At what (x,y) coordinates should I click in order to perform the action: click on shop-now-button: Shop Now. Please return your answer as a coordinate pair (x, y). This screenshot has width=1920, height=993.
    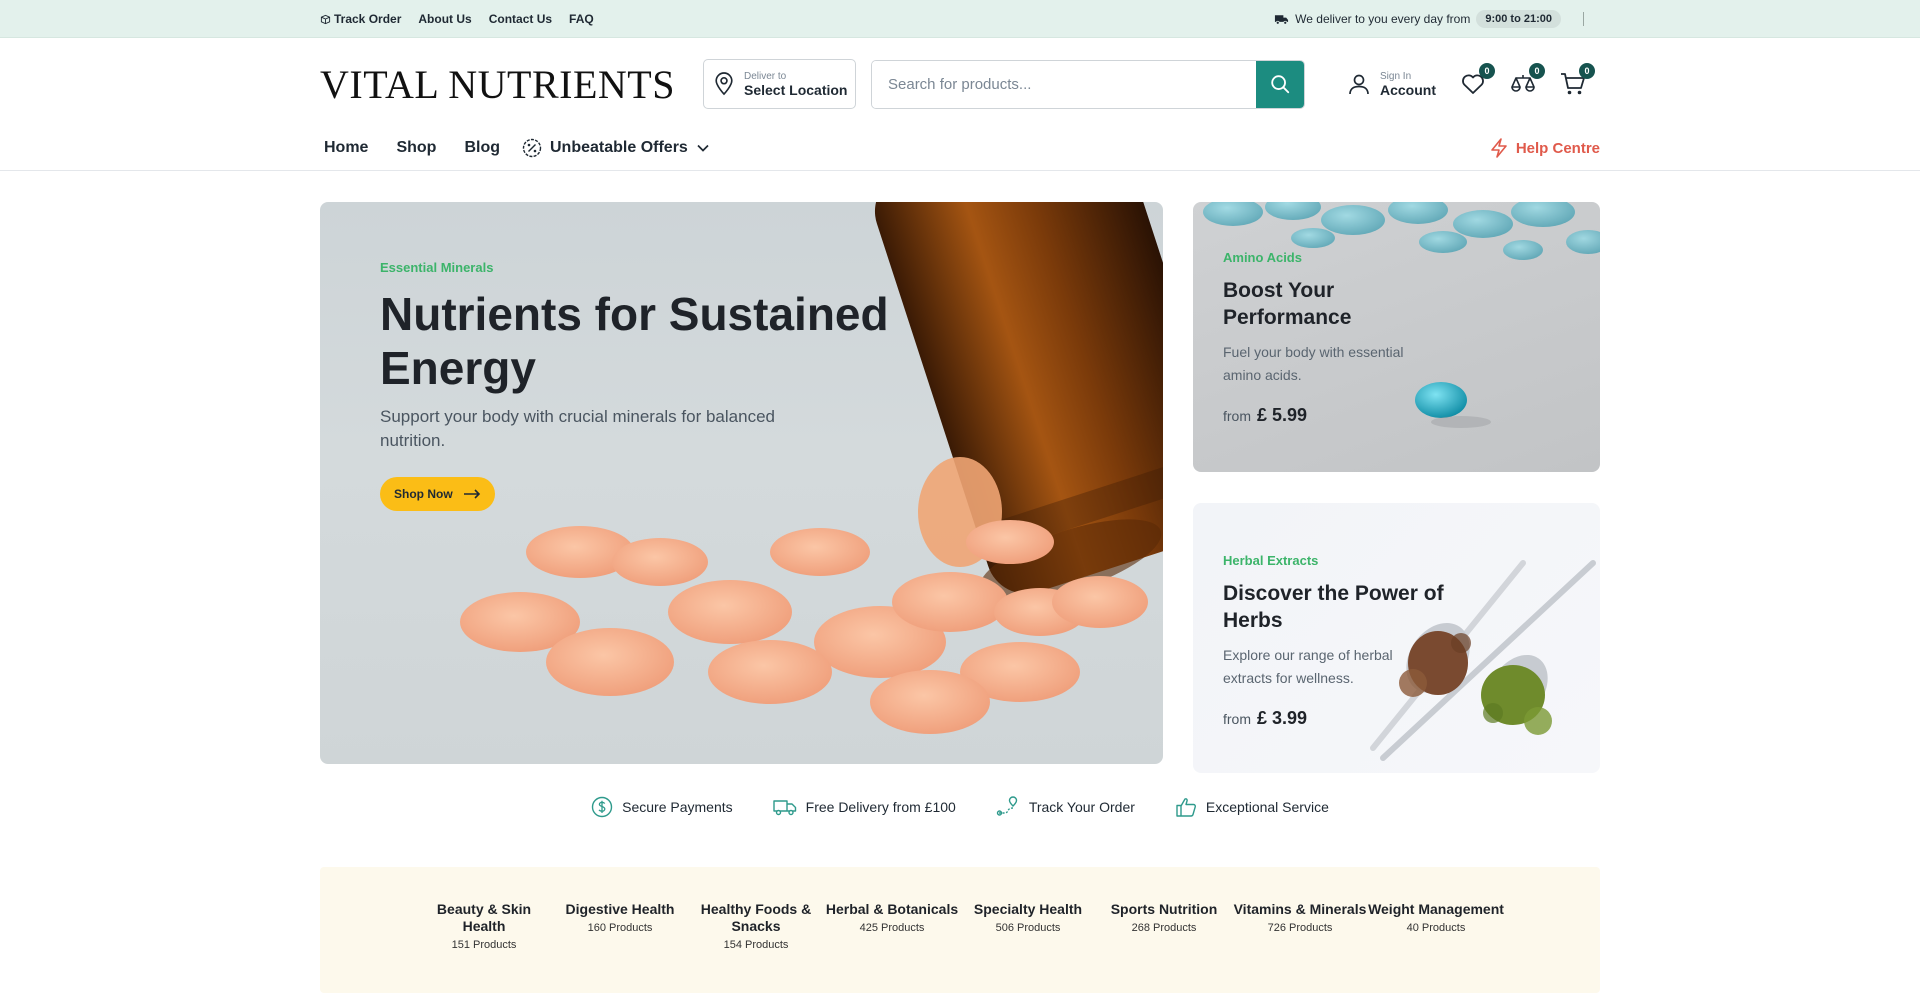
    Looking at the image, I should click on (437, 494).